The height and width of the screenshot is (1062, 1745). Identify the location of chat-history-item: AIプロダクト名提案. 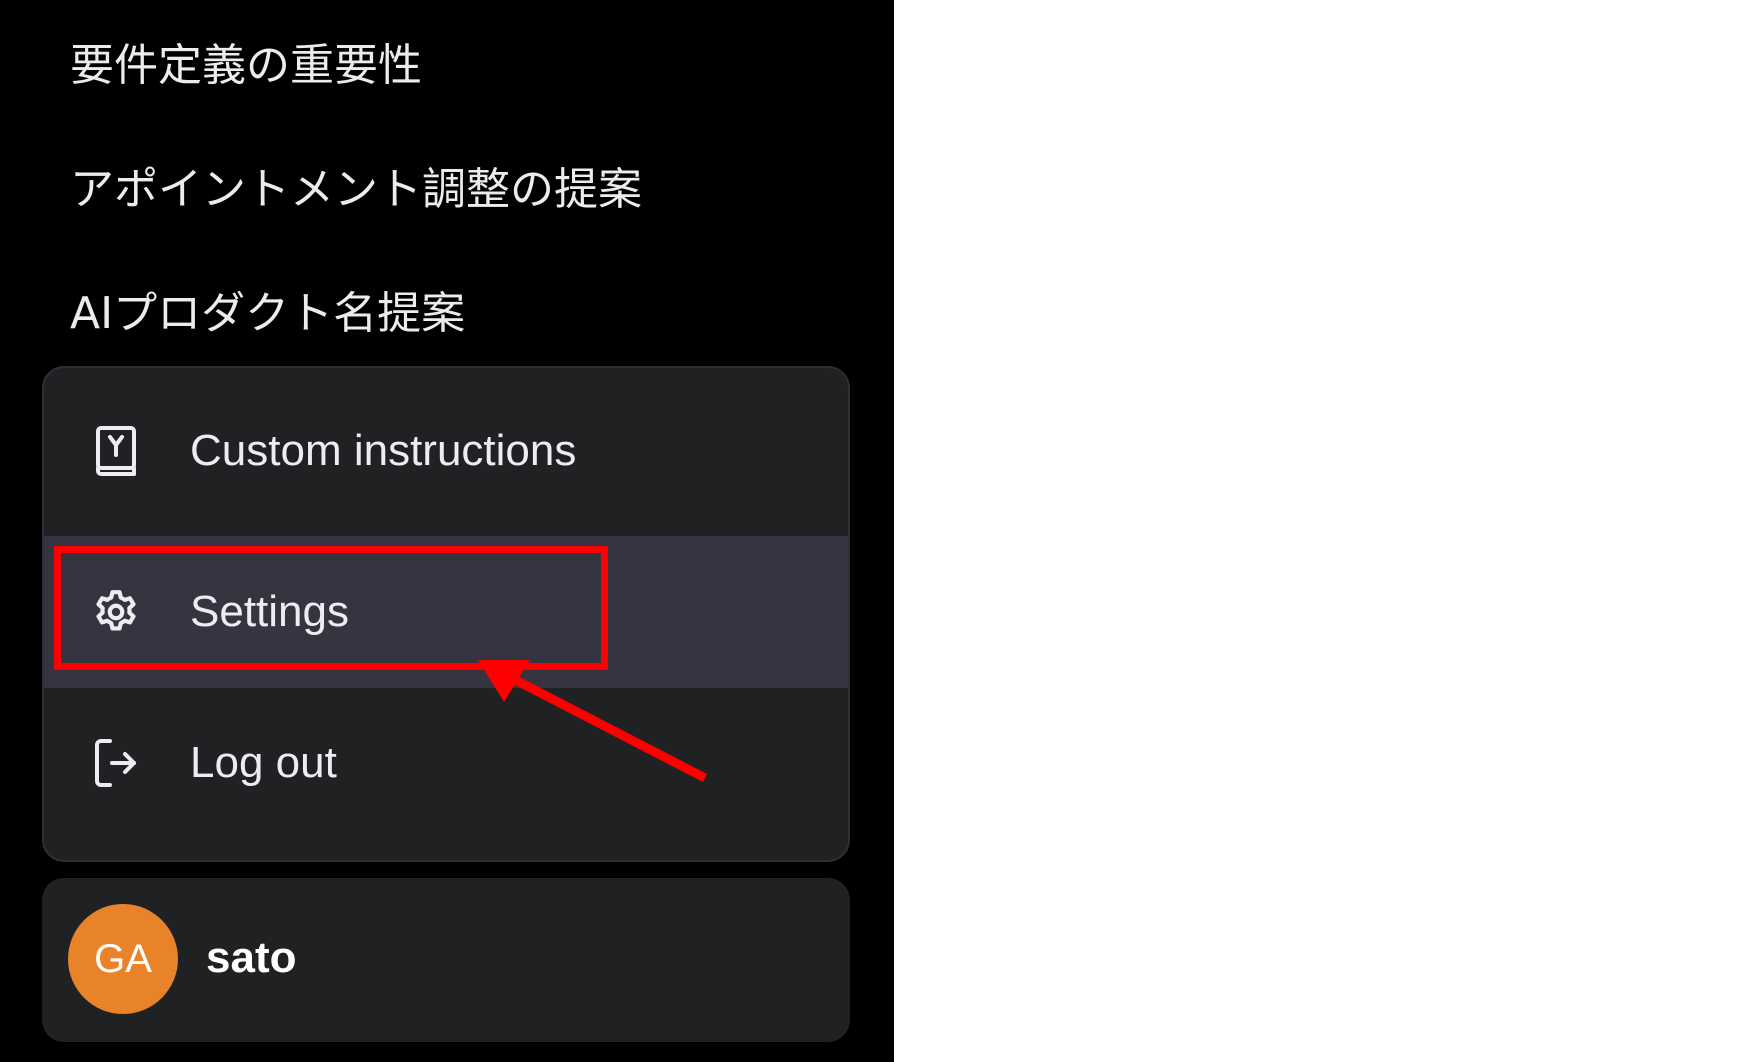
(267, 314).